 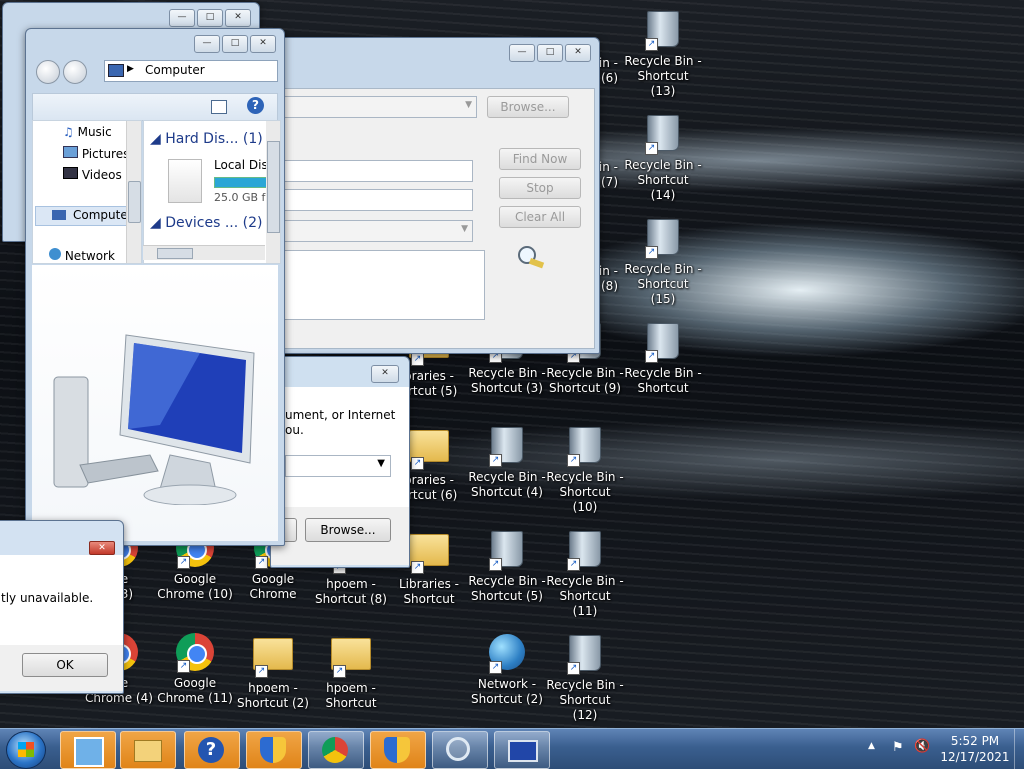 What do you see at coordinates (273, 187) in the screenshot?
I see `content-scroll-thumb` at bounding box center [273, 187].